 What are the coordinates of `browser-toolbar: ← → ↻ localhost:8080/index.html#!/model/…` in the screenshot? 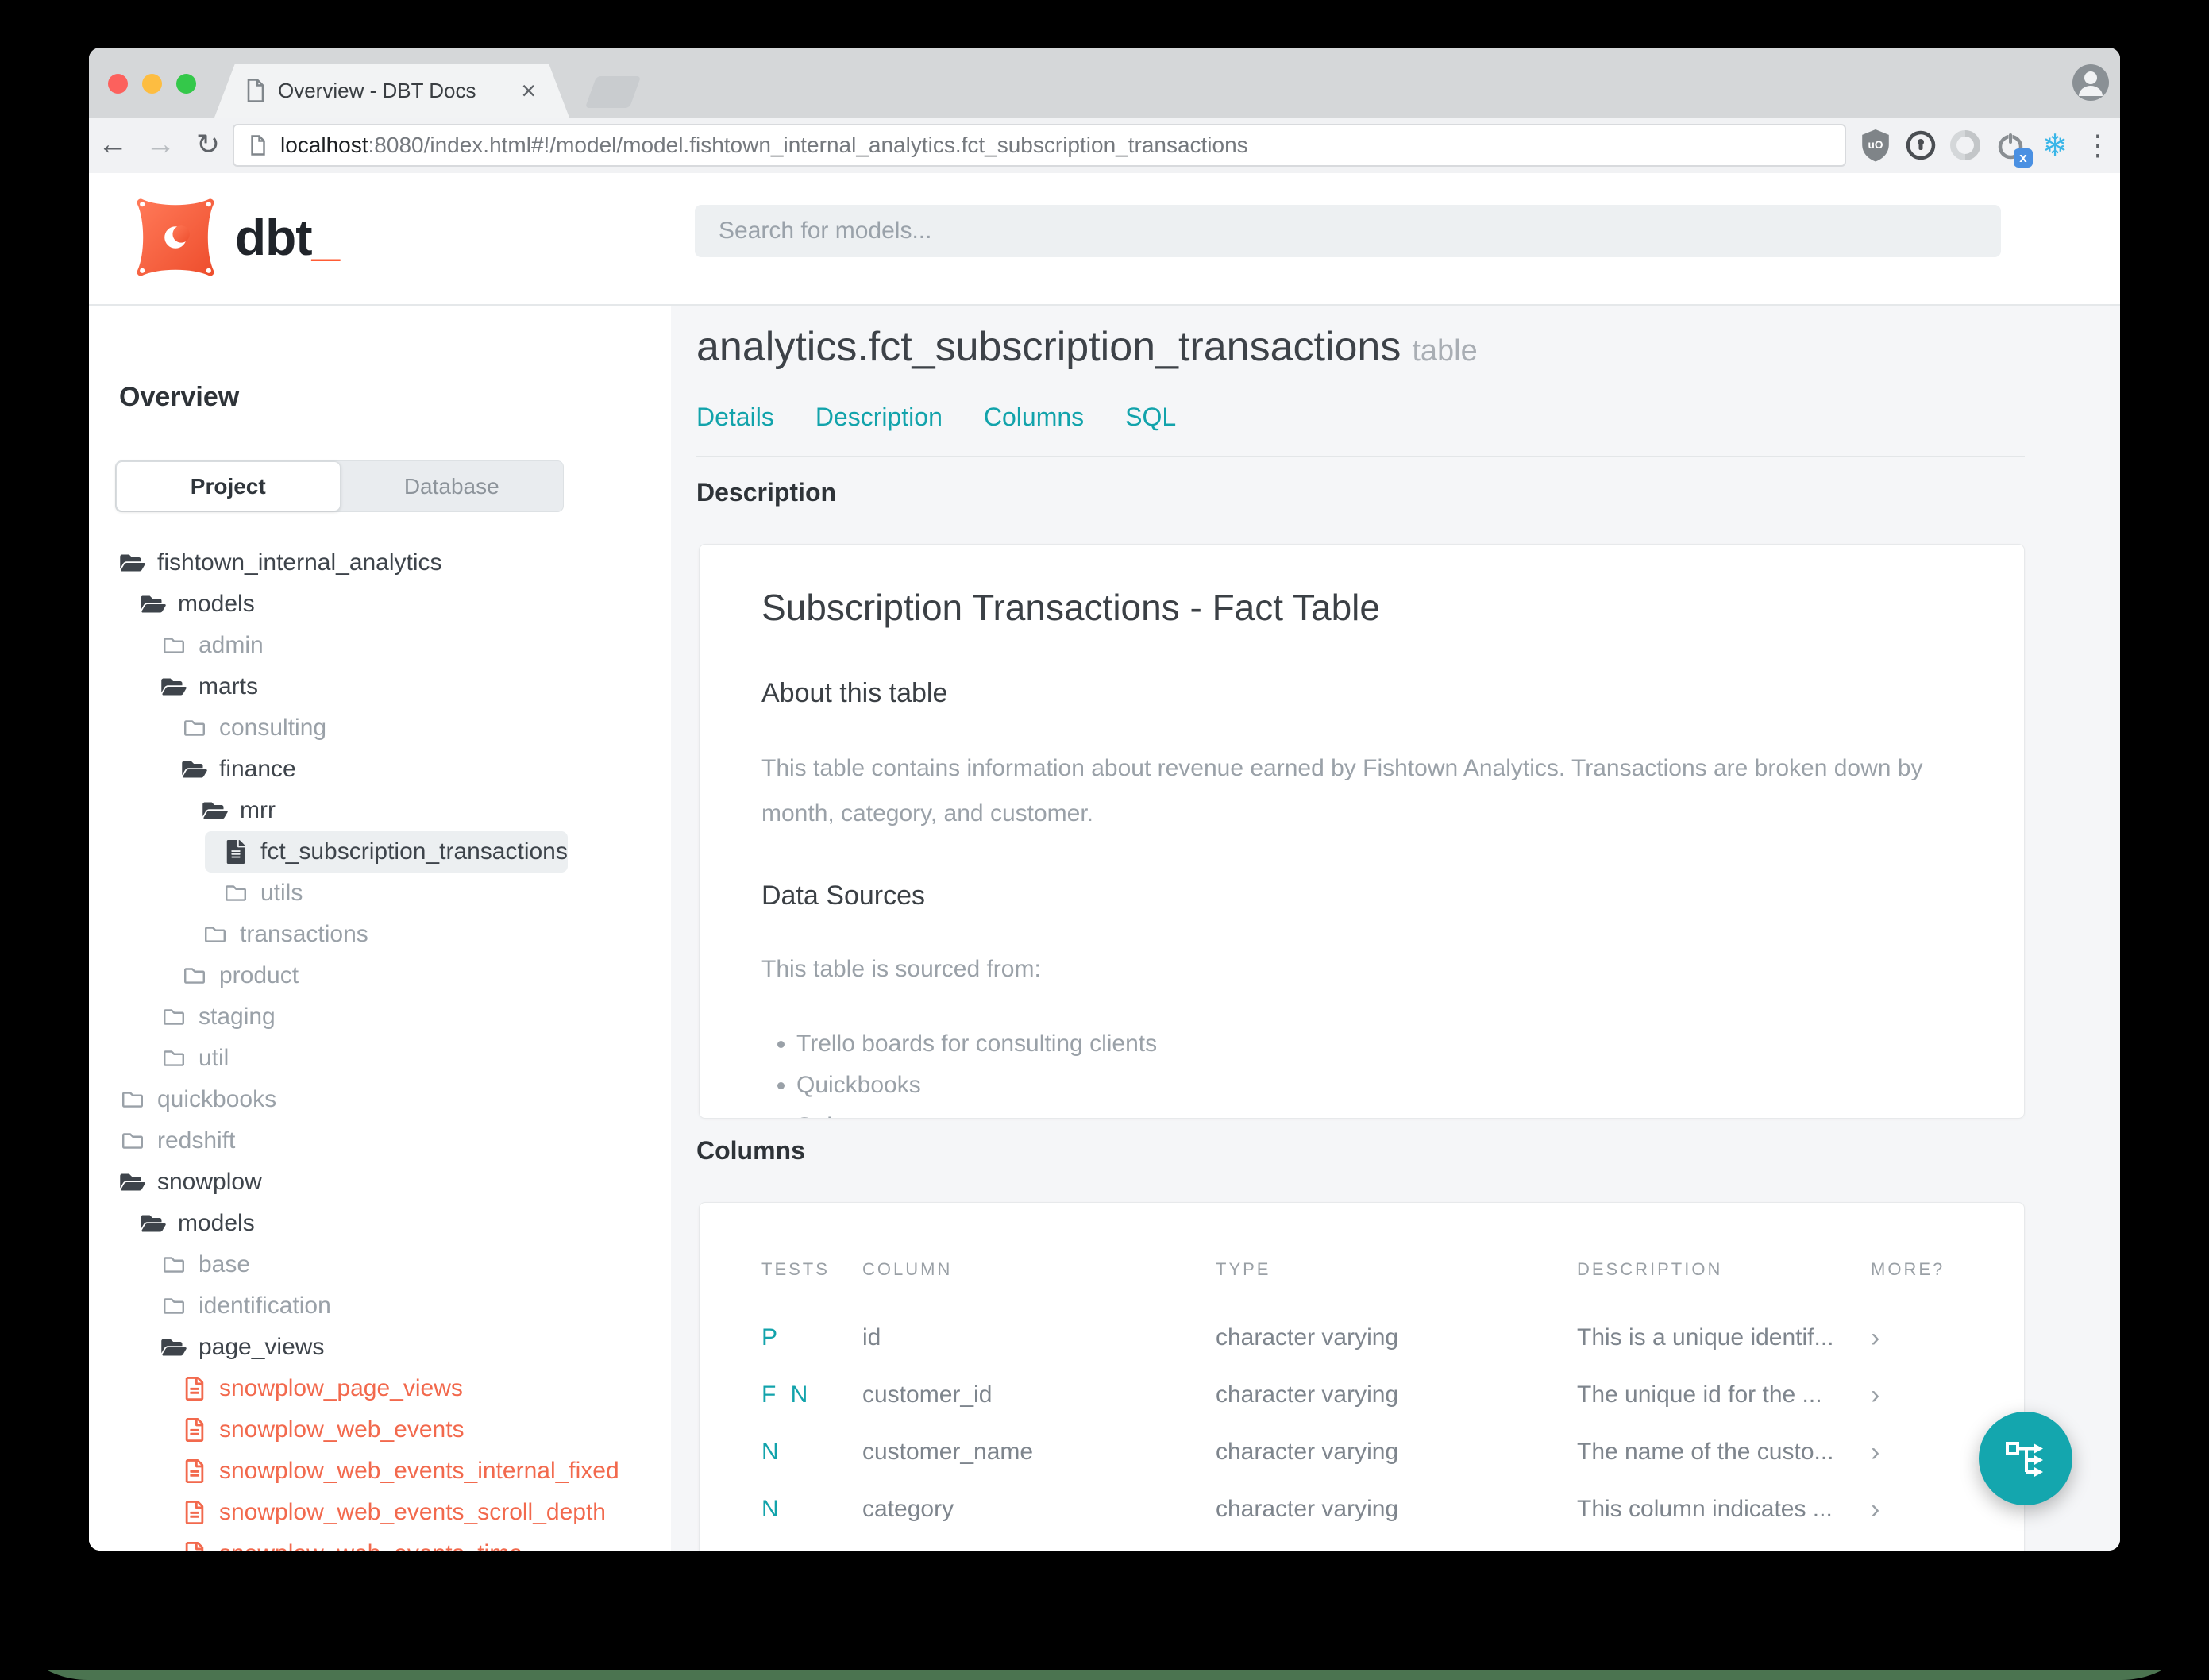 It's located at (1104, 145).